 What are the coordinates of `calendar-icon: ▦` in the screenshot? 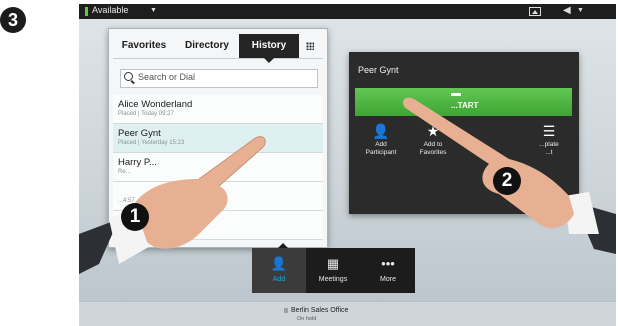 It's located at (333, 263).